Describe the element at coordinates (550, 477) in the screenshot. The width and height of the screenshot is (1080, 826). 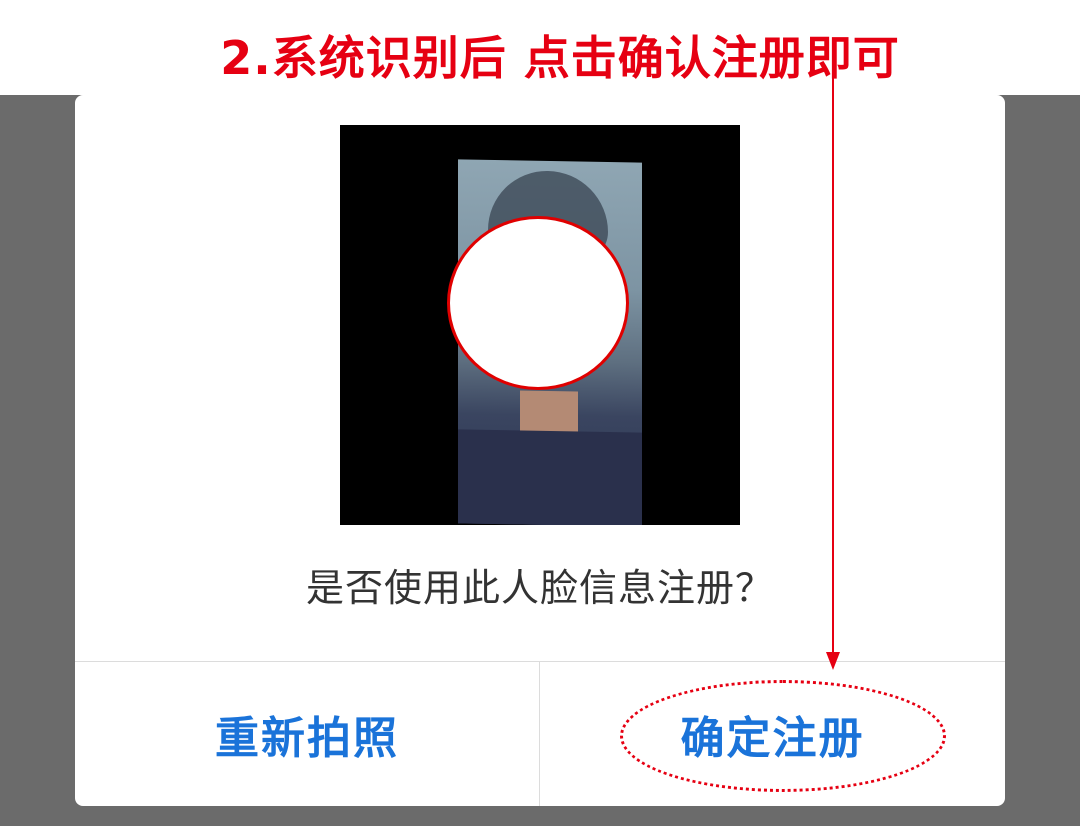
I see `portrait-shirt` at that location.